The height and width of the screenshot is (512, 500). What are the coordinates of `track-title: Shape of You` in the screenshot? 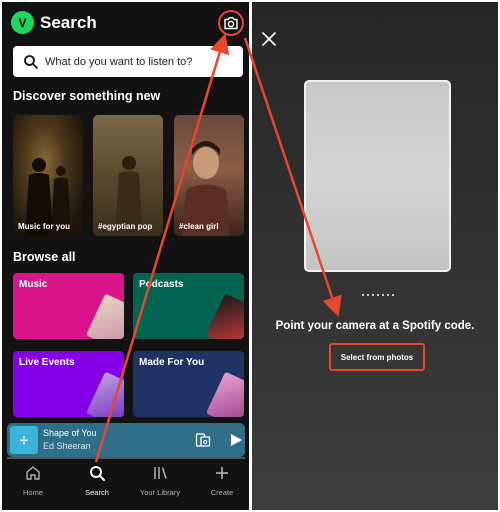 It's located at (70, 433).